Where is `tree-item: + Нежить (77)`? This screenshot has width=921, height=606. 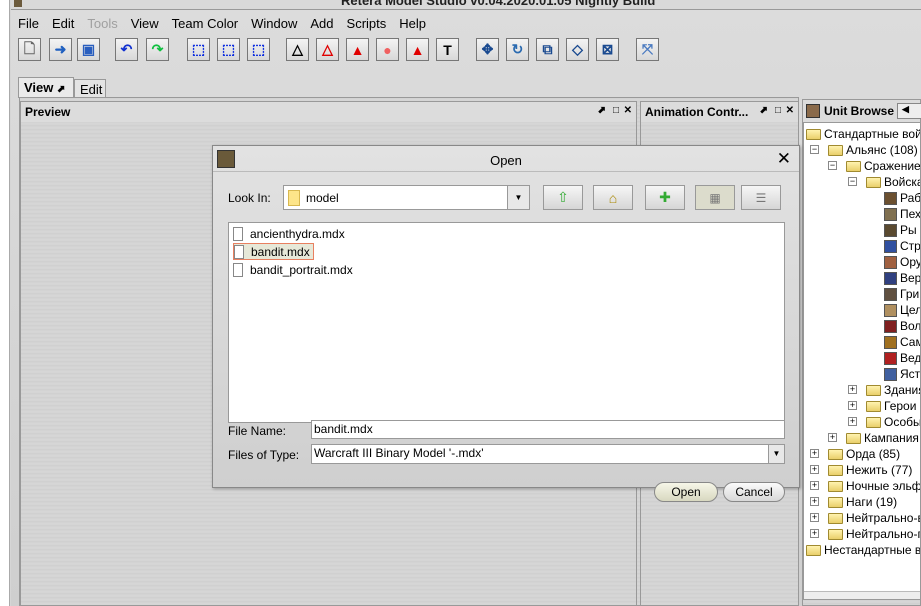 tree-item: + Нежить (77) is located at coordinates (861, 470).